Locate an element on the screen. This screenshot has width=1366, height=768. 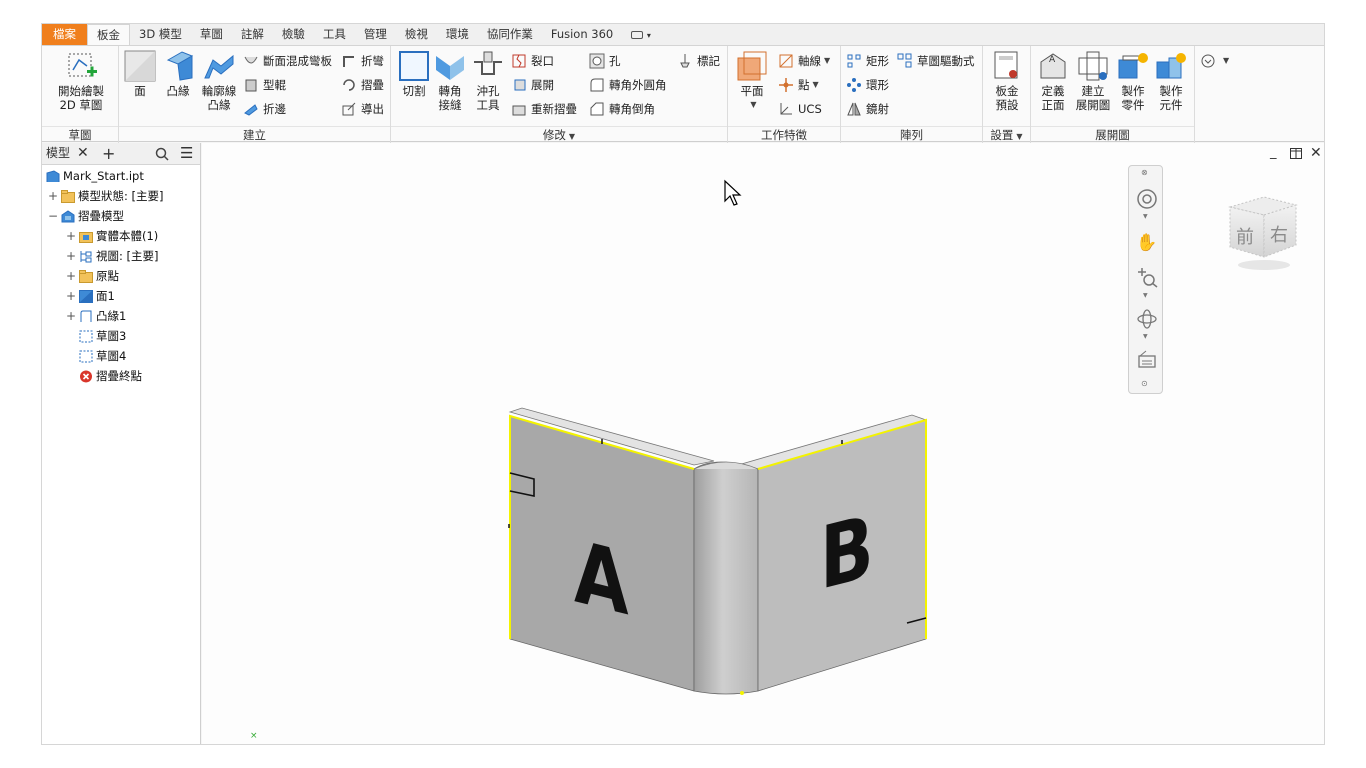
tree-node: + 原點 is located at coordinates (92, 276).